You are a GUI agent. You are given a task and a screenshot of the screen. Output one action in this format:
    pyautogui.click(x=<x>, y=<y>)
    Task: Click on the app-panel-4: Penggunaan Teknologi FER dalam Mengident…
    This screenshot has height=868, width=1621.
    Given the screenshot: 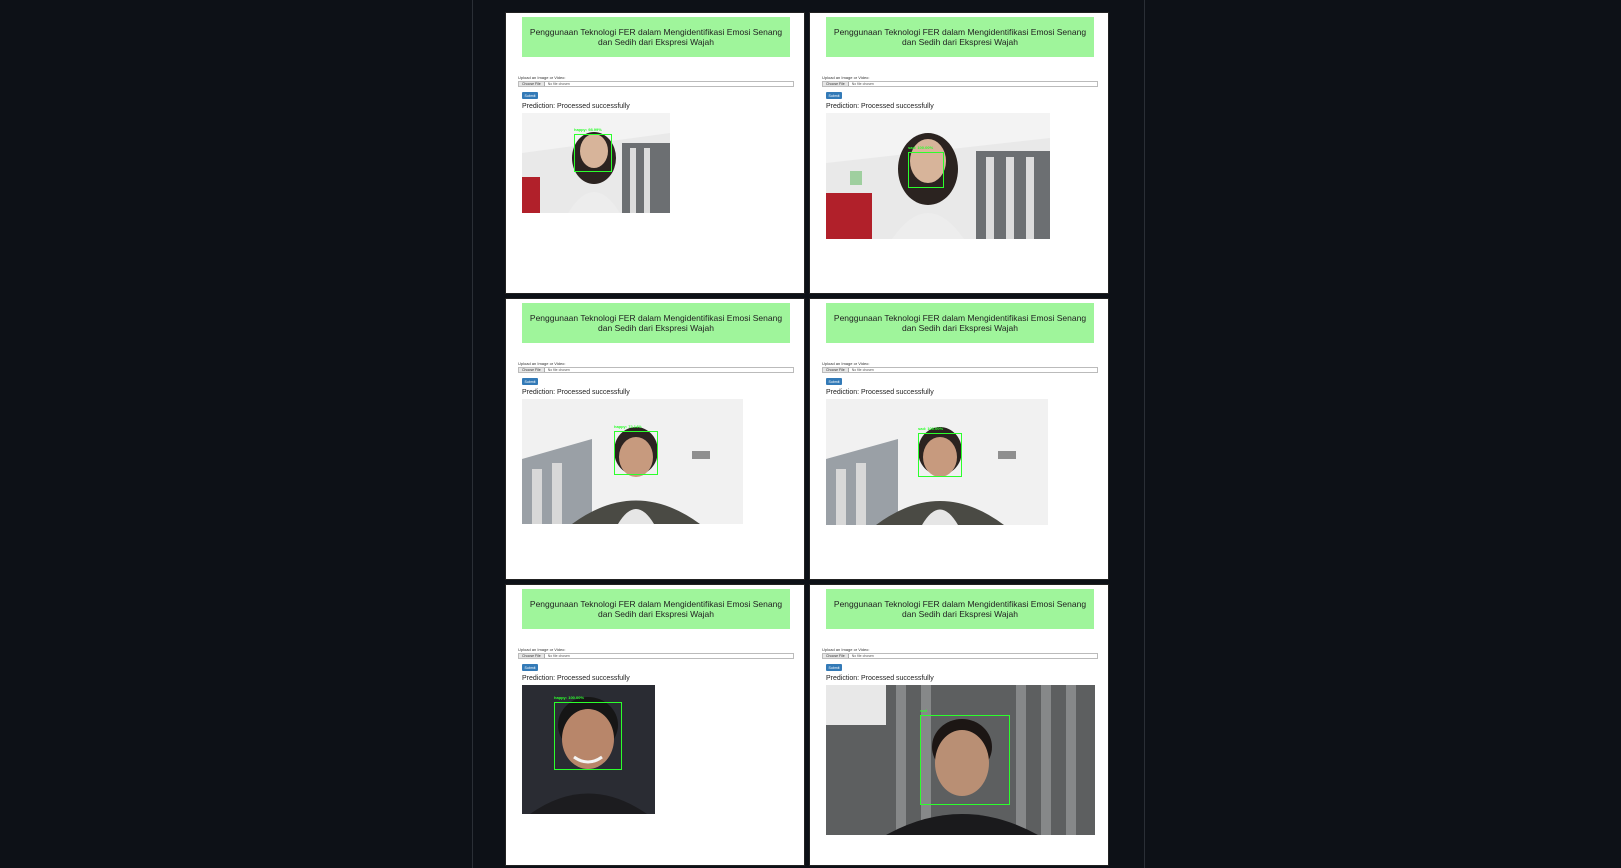 What is the action you would take?
    pyautogui.click(x=959, y=439)
    